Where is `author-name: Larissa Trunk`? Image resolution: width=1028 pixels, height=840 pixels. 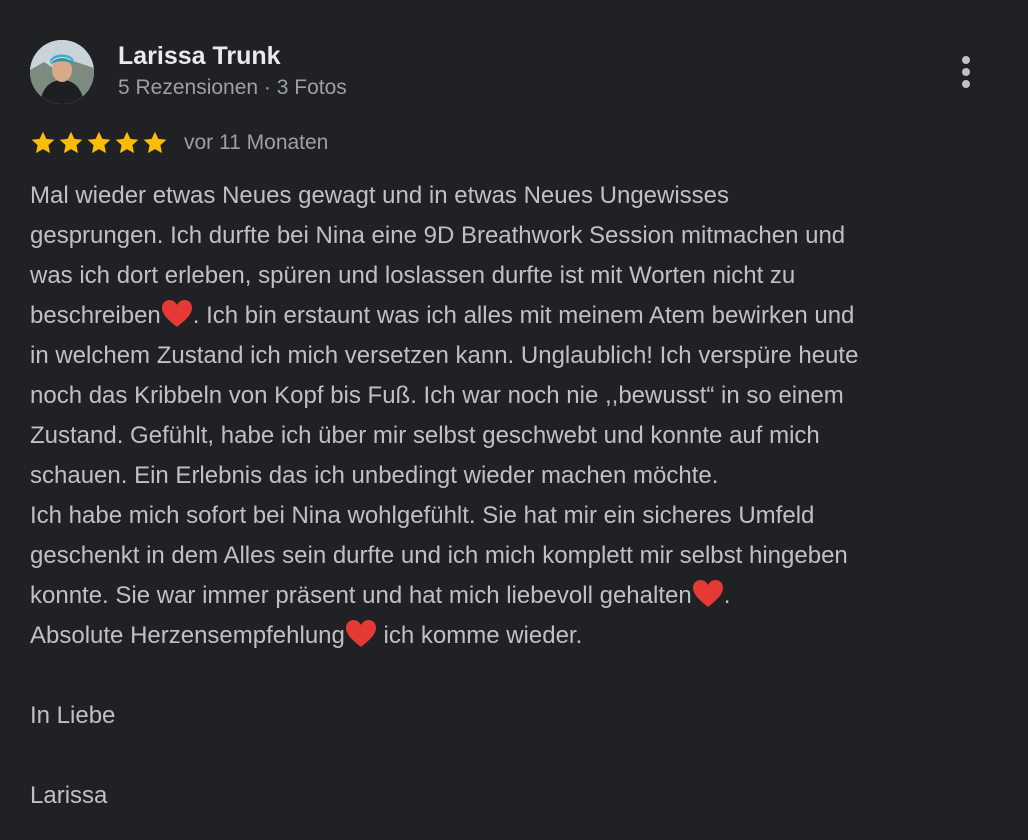 author-name: Larissa Trunk is located at coordinates (199, 56).